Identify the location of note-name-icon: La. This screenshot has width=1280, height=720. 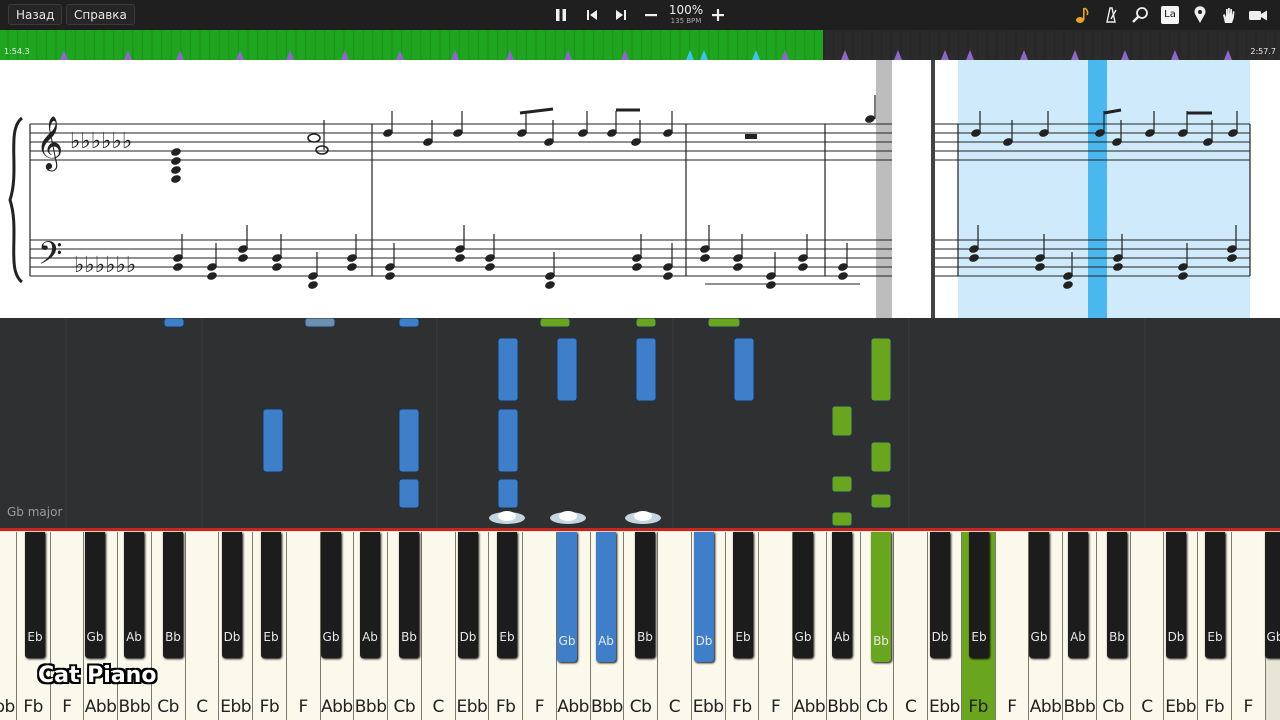
(1170, 15).